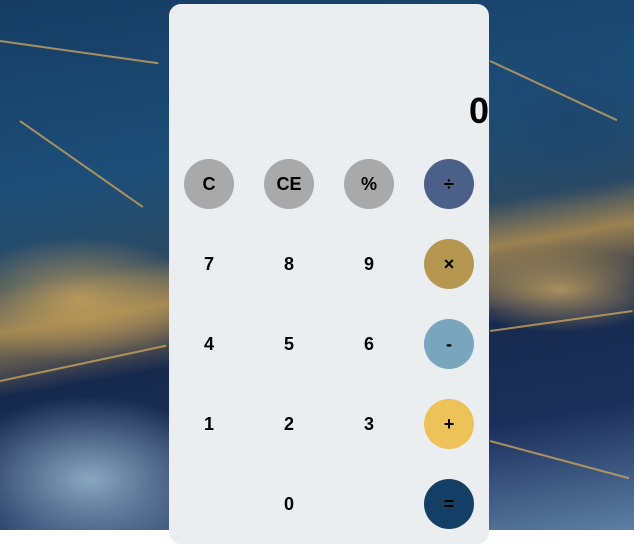 The width and height of the screenshot is (634, 544). Describe the element at coordinates (289, 424) in the screenshot. I see `digit-2-button: 2` at that location.